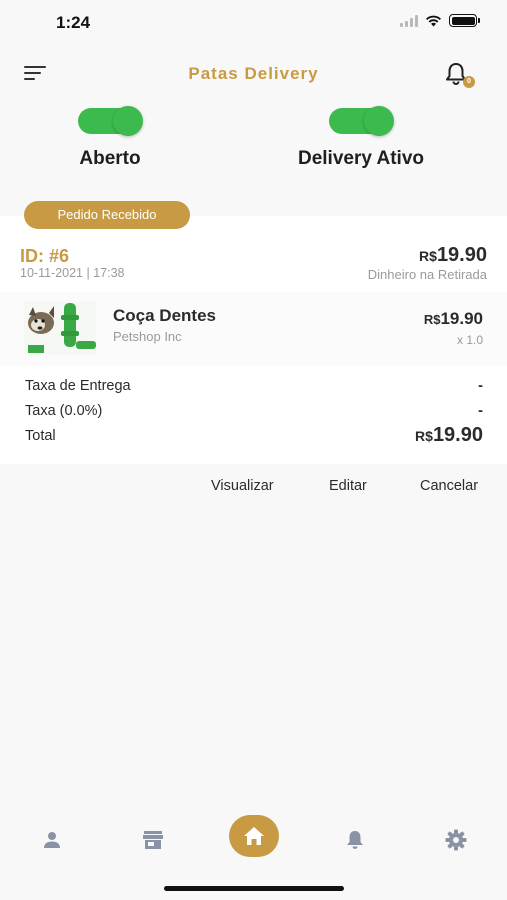  What do you see at coordinates (449, 486) in the screenshot?
I see `cancel-button: Cancelar` at bounding box center [449, 486].